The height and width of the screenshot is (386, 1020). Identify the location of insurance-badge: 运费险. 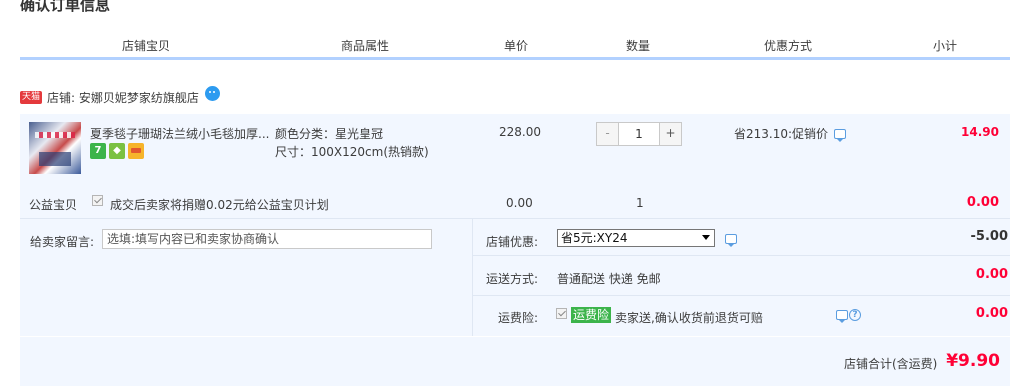
(591, 315).